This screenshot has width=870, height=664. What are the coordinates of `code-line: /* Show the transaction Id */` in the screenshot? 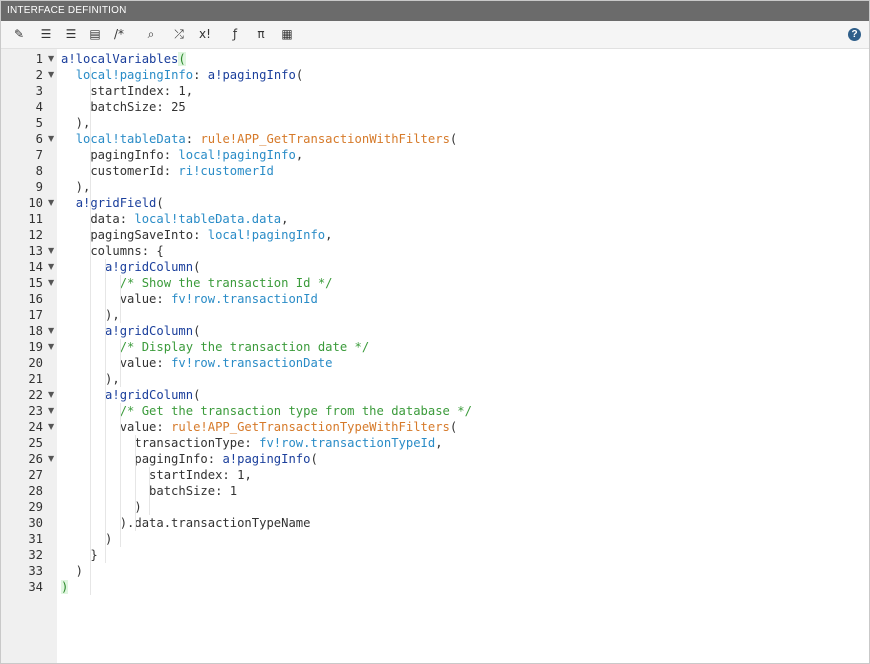 It's located at (197, 283).